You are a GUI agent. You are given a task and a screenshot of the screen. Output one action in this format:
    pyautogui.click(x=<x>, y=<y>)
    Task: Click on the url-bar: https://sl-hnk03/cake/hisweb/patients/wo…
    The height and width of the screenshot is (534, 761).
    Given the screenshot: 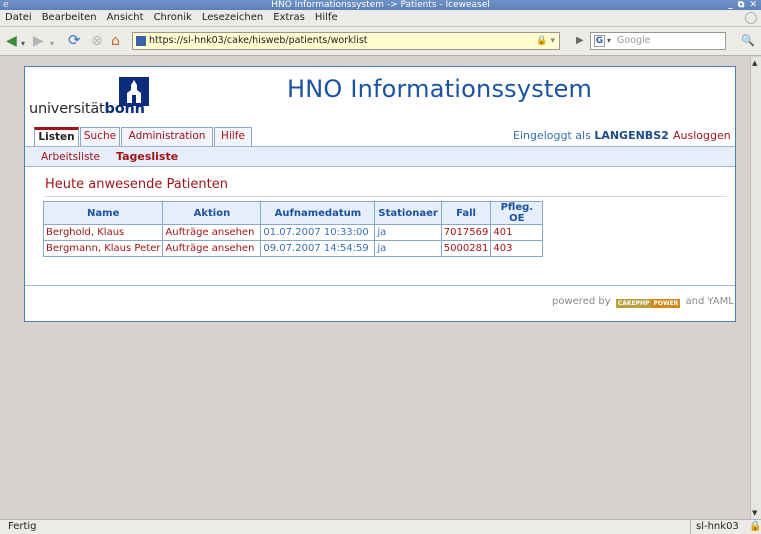 What is the action you would take?
    pyautogui.click(x=346, y=41)
    